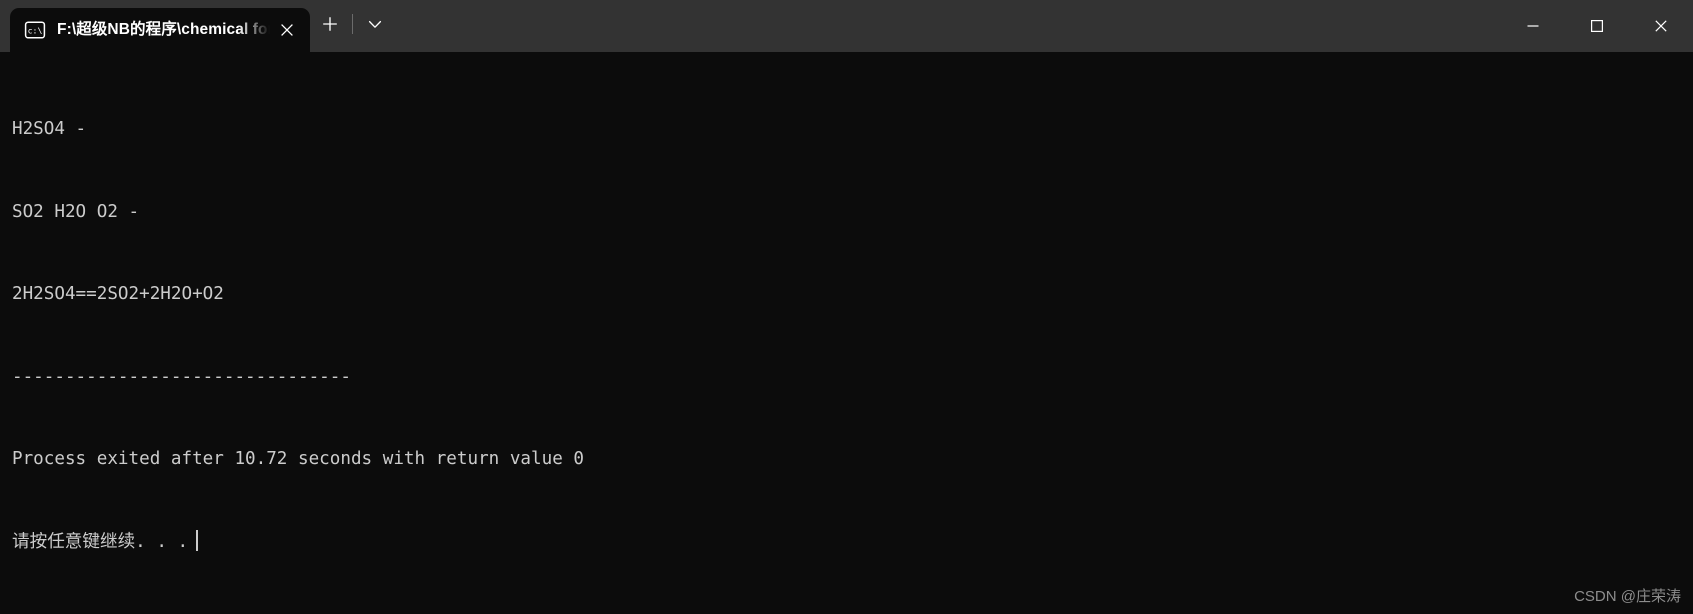 This screenshot has height=614, width=1693. I want to click on watermark: CSDN @庄荣涛, so click(1627, 596).